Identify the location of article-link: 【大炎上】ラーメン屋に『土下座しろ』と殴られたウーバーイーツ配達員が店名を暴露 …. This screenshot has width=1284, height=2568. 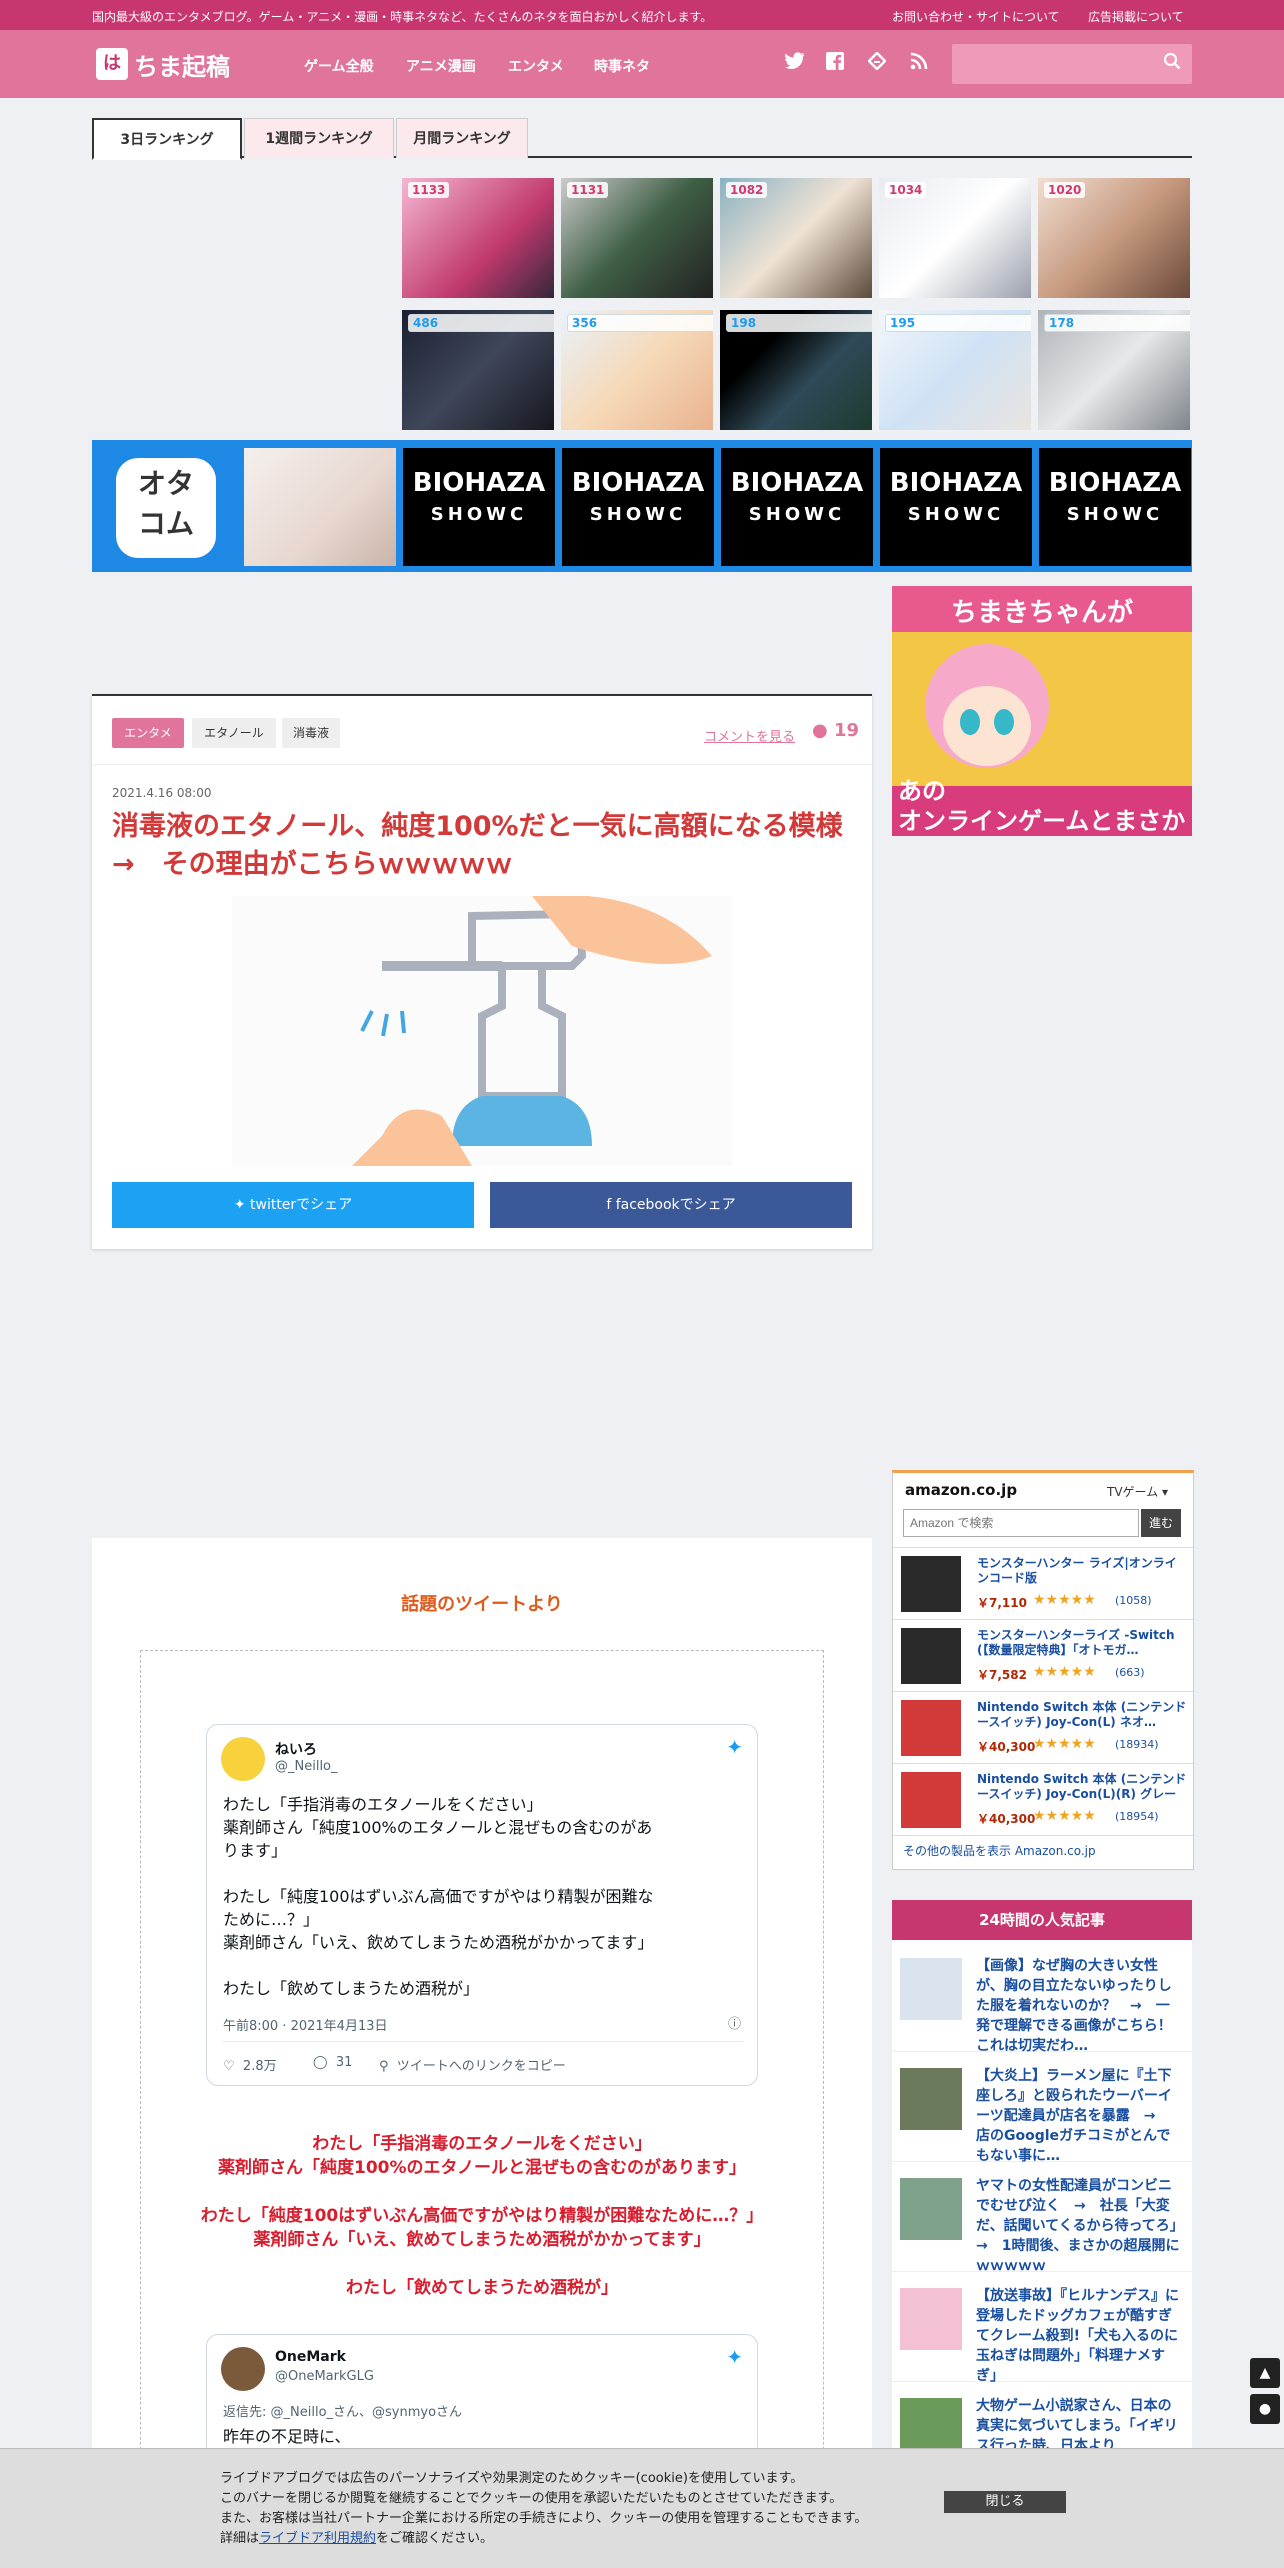
(1079, 2116).